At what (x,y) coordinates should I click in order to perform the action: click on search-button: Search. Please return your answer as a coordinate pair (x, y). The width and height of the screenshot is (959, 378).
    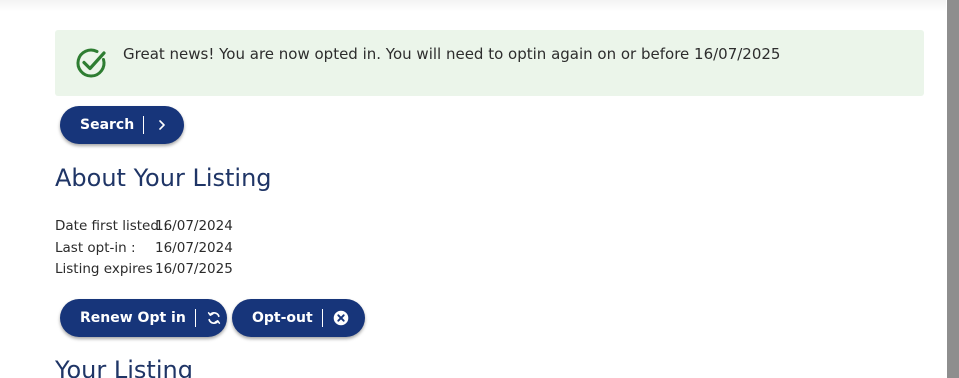
    Looking at the image, I should click on (122, 125).